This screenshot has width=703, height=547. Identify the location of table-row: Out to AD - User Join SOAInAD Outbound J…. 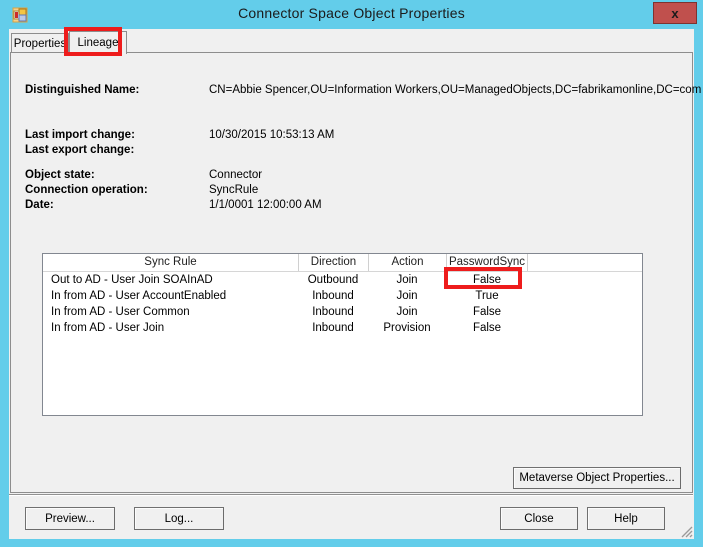
(342, 280).